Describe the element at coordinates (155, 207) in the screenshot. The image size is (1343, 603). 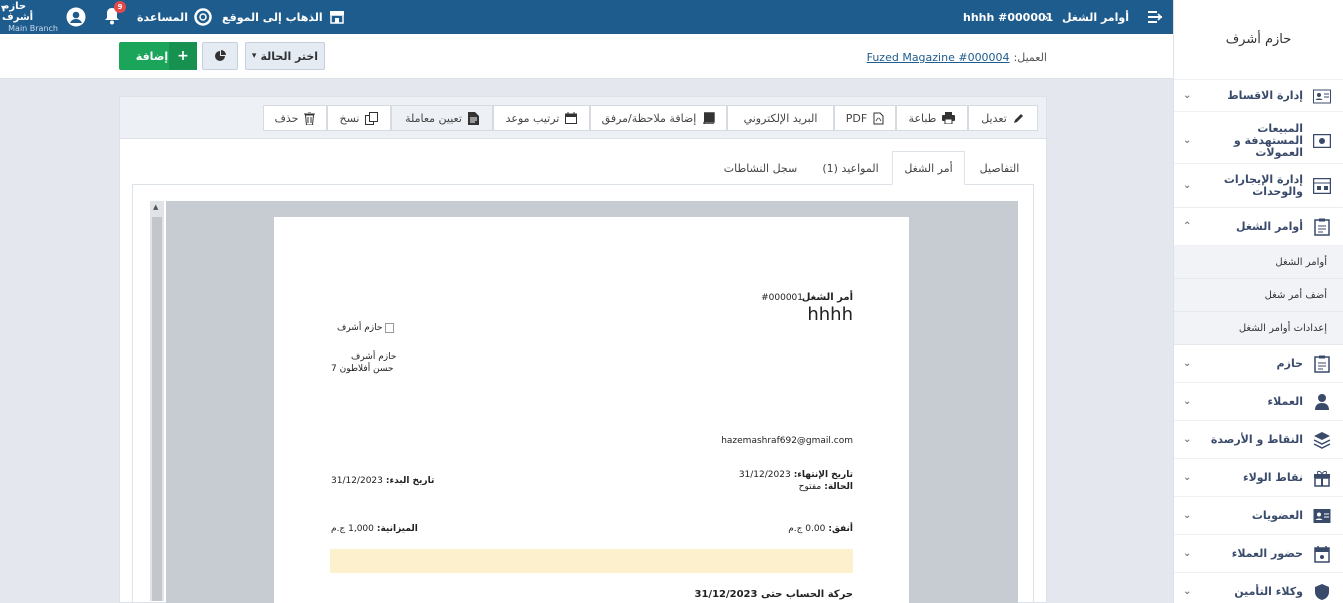
I see `scroll-up-icon: ▲` at that location.